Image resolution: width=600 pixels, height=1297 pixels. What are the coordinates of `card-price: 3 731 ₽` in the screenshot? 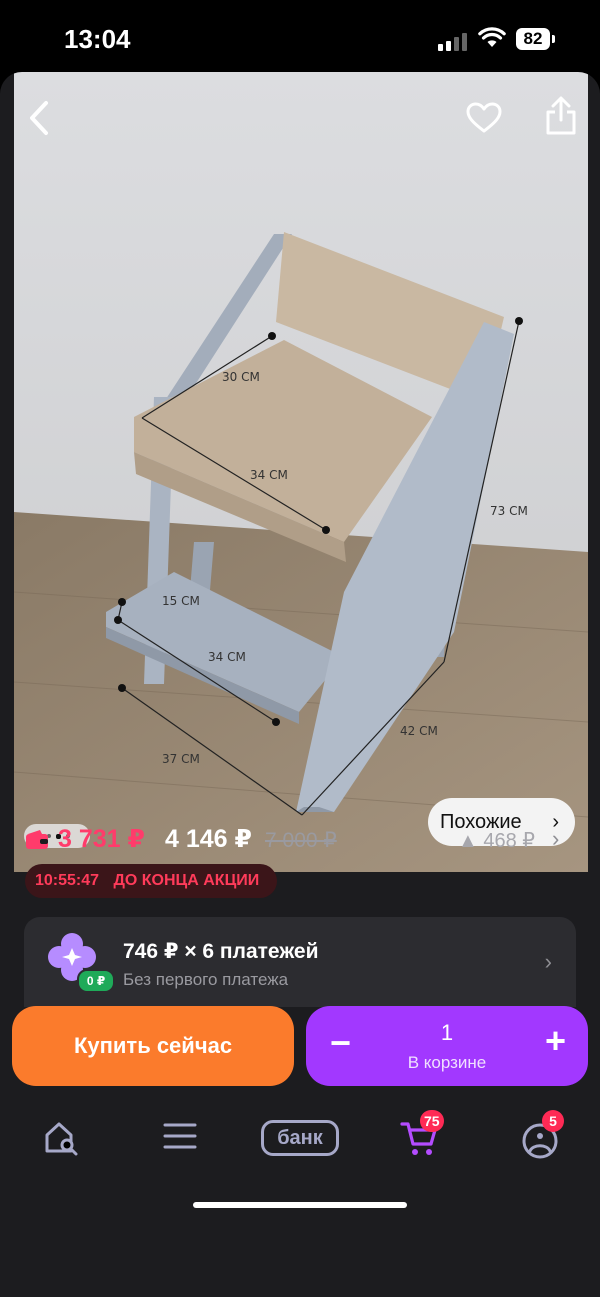 It's located at (101, 839).